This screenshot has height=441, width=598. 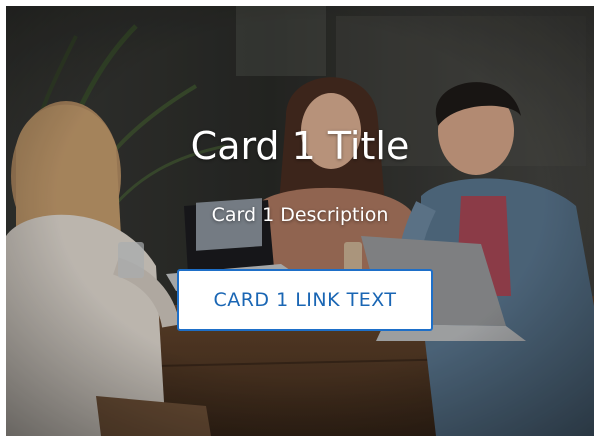 I want to click on card-description: Card 1 Description, so click(x=300, y=215).